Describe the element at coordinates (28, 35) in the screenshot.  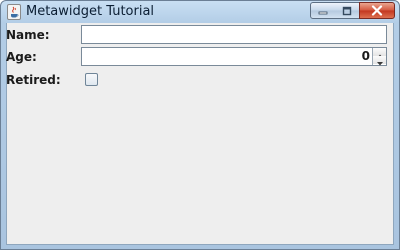
I see `name-label: Name:` at that location.